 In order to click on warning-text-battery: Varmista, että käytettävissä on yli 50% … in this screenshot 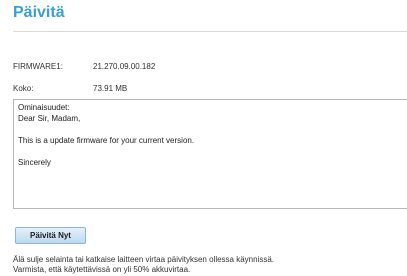, I will do `click(102, 269)`.